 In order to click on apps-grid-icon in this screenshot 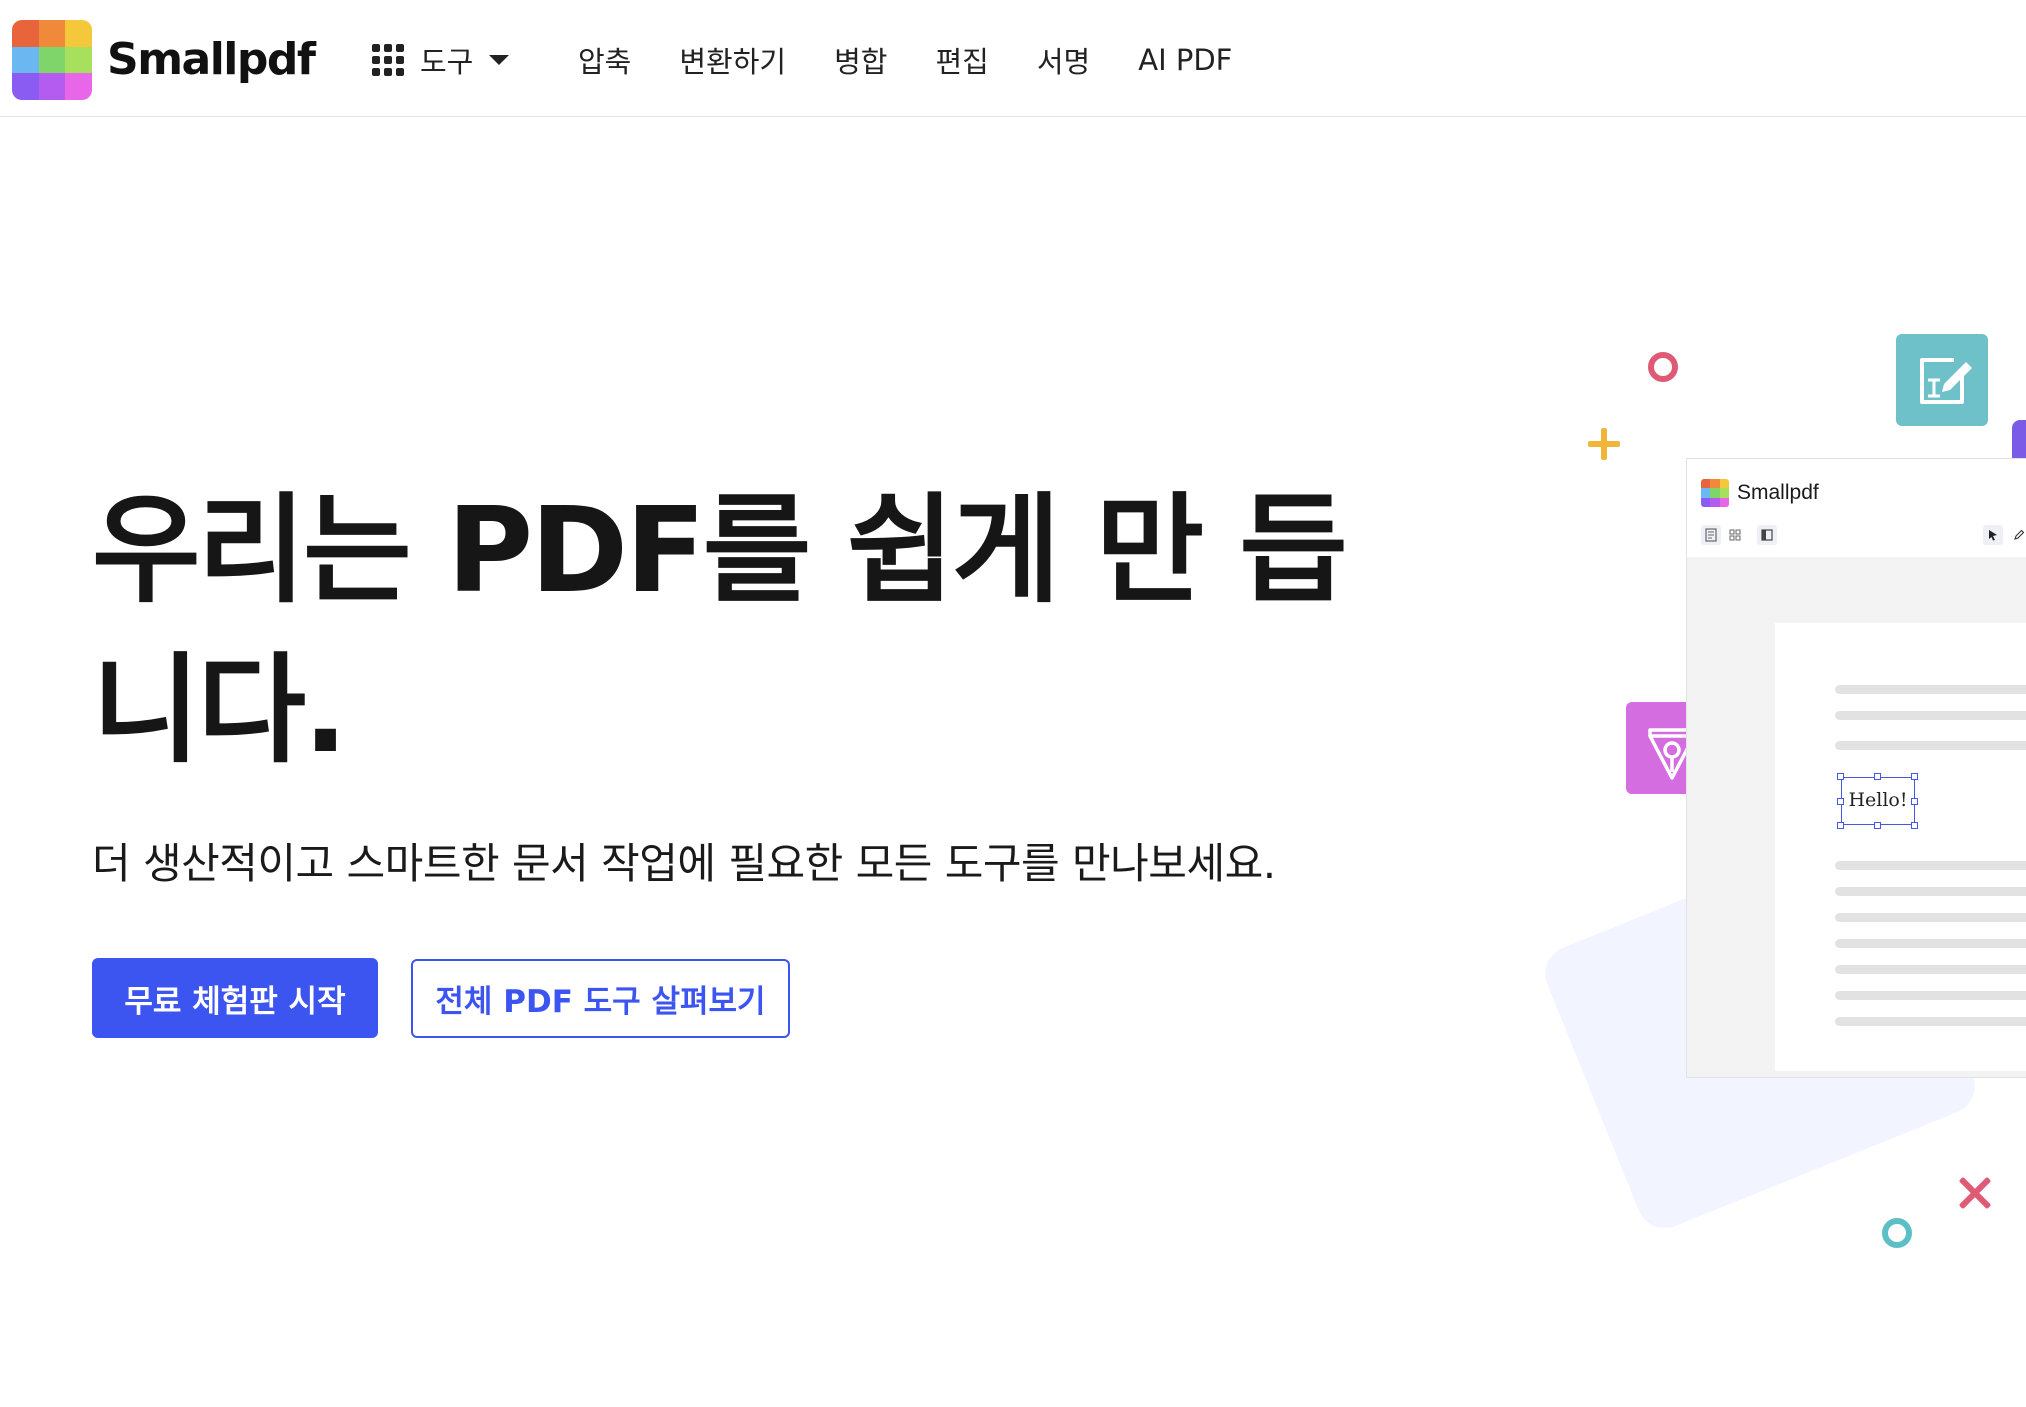, I will do `click(388, 60)`.